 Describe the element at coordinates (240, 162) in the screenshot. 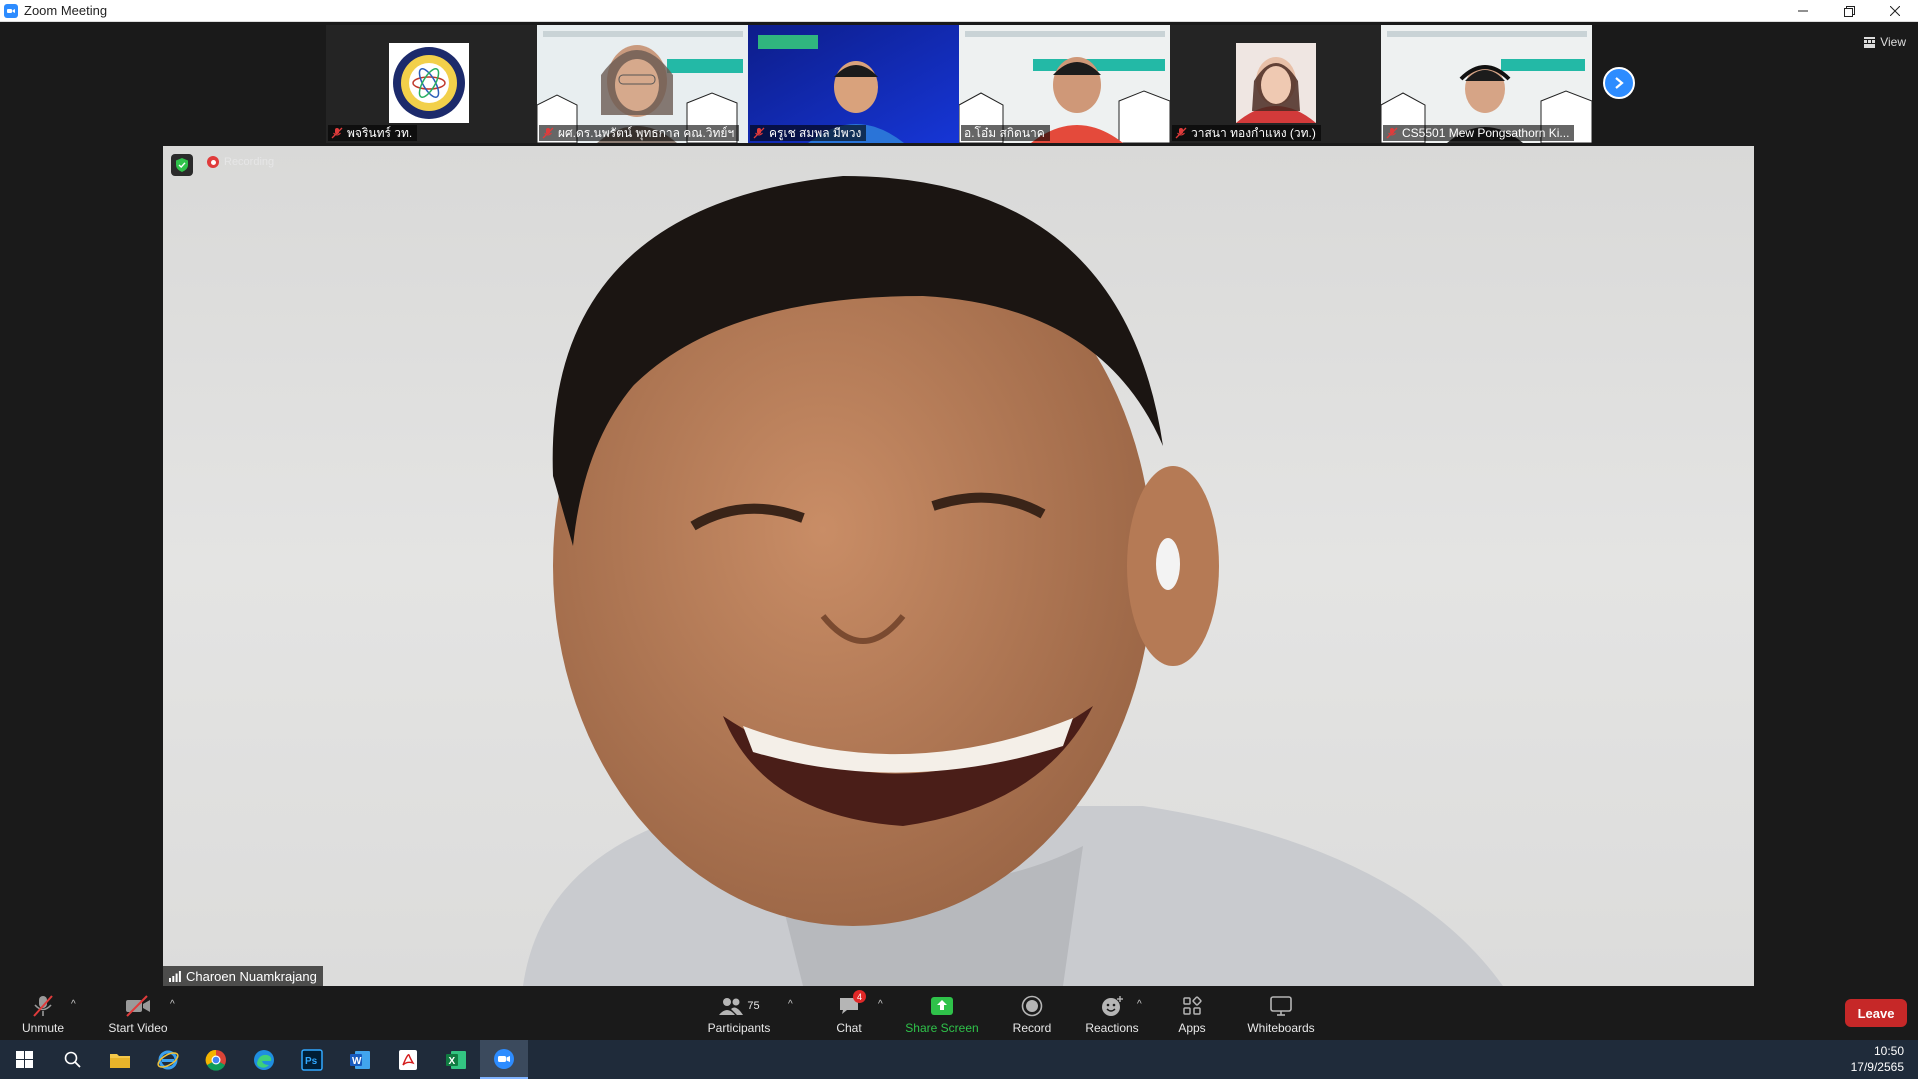

I see `recording-indicator: Recording` at that location.